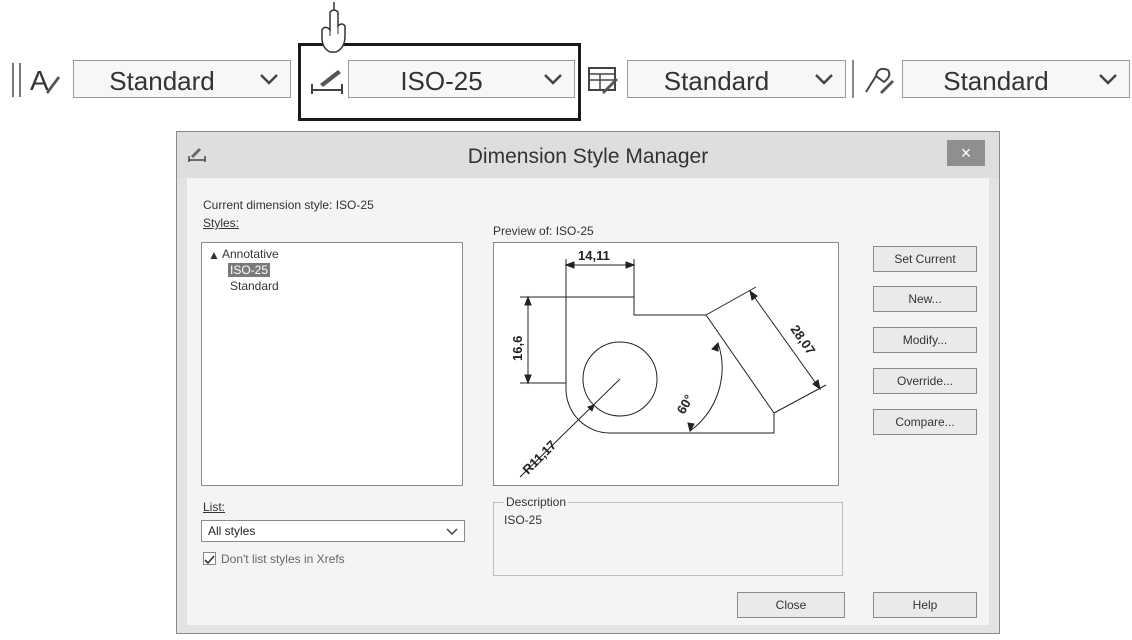  I want to click on list-filter-value: All styles, so click(232, 531).